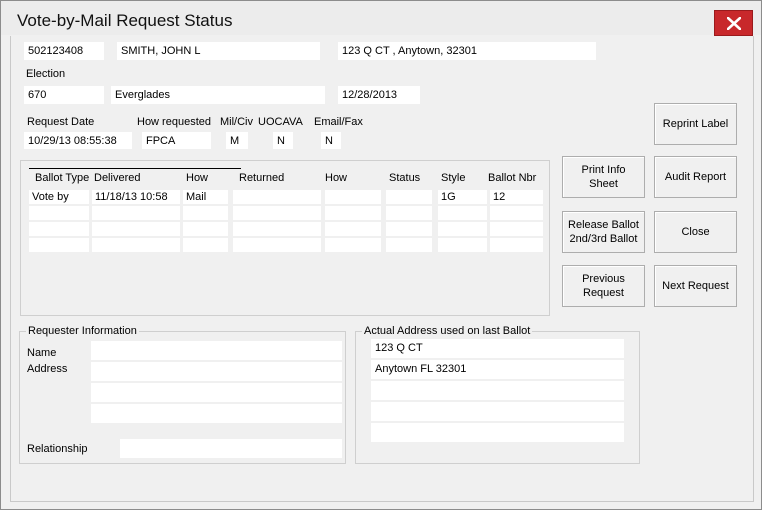 Image resolution: width=762 pixels, height=510 pixels. What do you see at coordinates (236, 122) in the screenshot?
I see `milciv-label: Mil/Civ` at bounding box center [236, 122].